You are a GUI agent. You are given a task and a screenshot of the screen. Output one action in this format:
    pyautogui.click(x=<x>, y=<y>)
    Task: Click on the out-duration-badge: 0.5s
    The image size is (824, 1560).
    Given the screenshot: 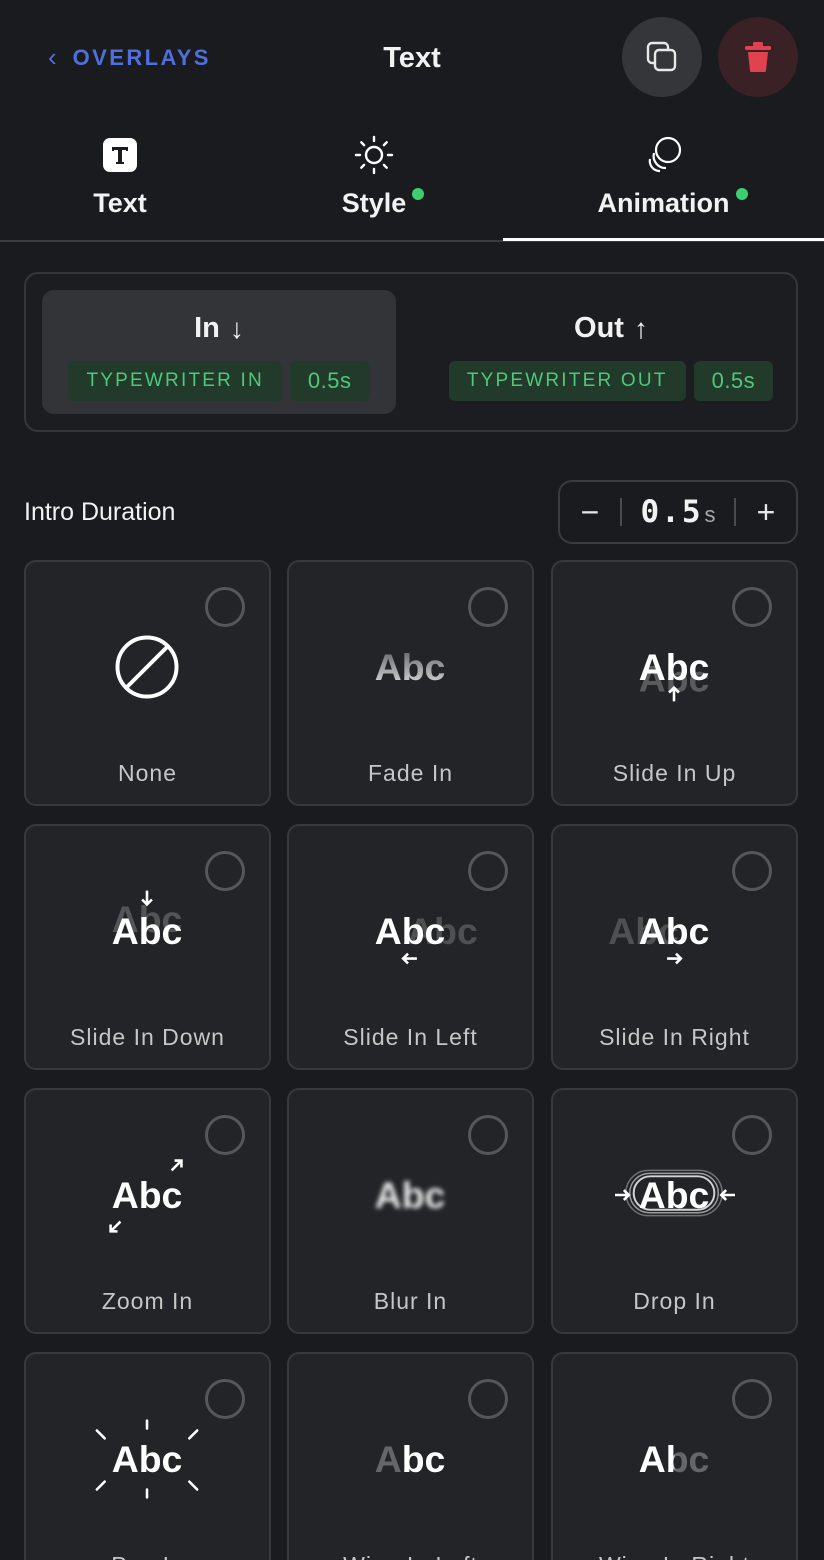 What is the action you would take?
    pyautogui.click(x=733, y=381)
    